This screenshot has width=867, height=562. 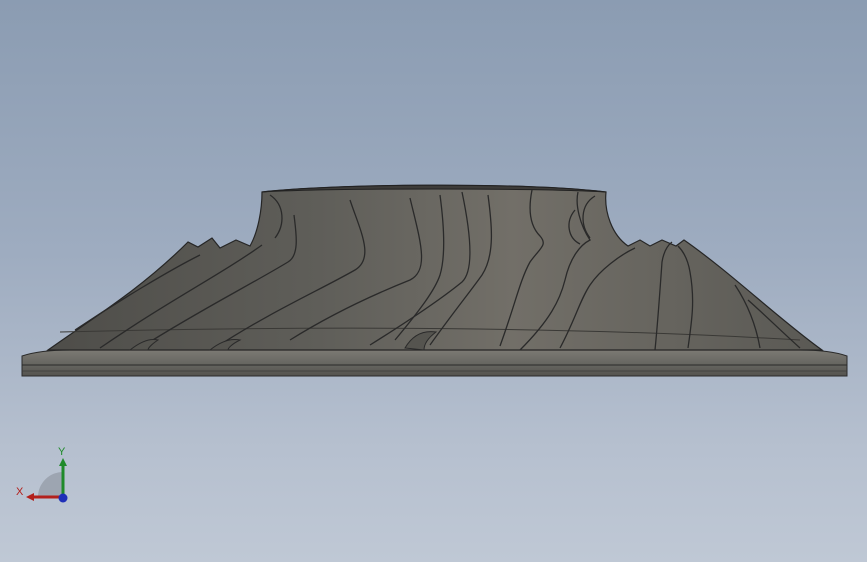 What do you see at coordinates (62, 452) in the screenshot?
I see `triad-y-label: Y` at bounding box center [62, 452].